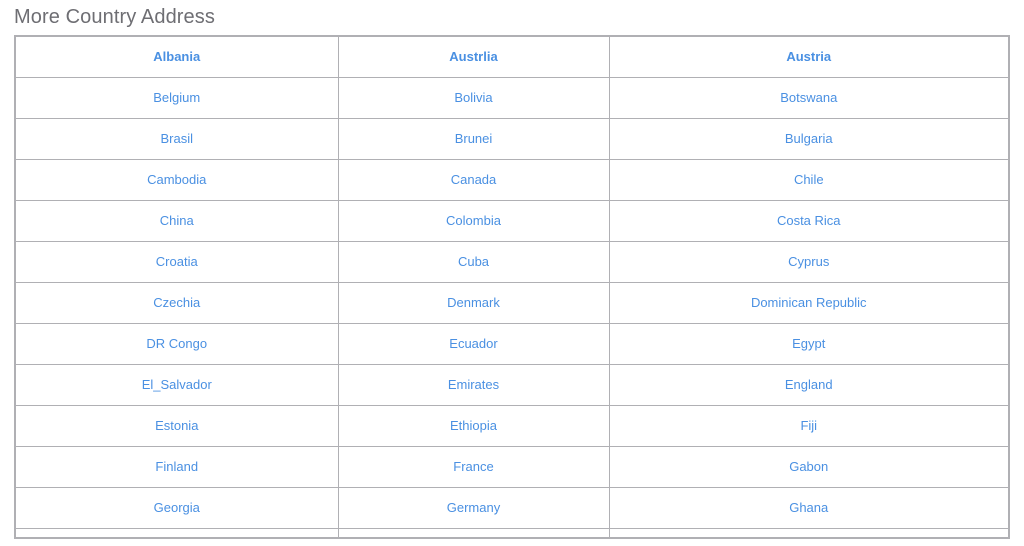 This screenshot has height=546, width=1024. I want to click on table-row: Croatia Cuba Cyprus, so click(512, 262).